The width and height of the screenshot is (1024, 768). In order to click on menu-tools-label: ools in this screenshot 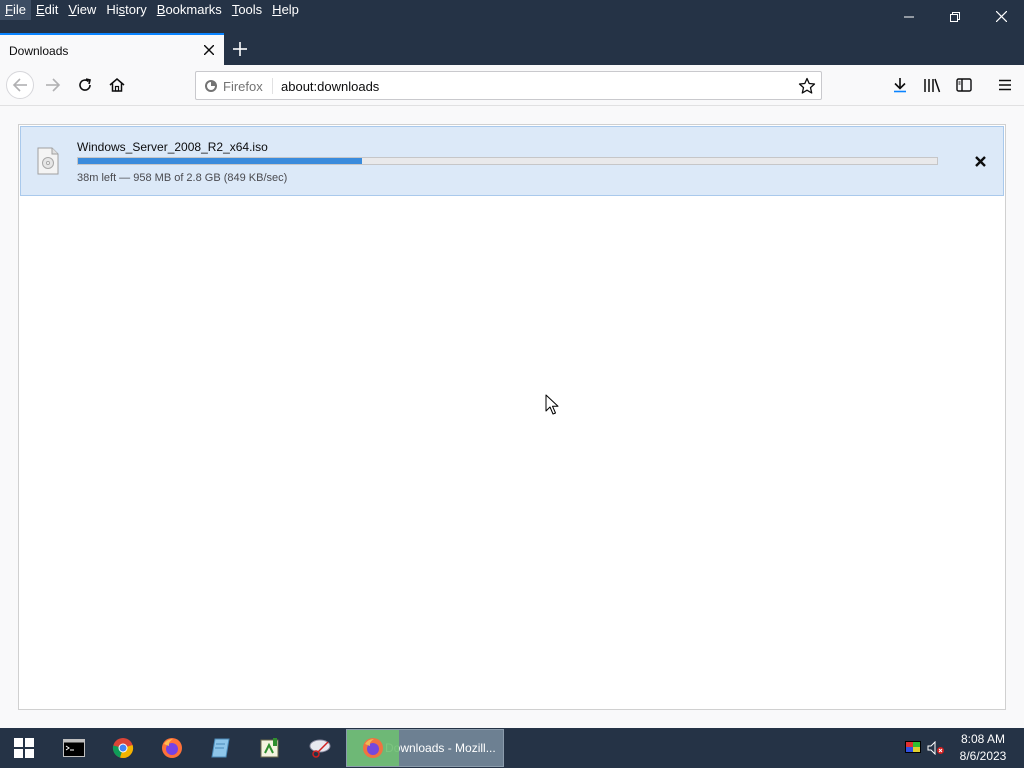, I will do `click(250, 9)`.